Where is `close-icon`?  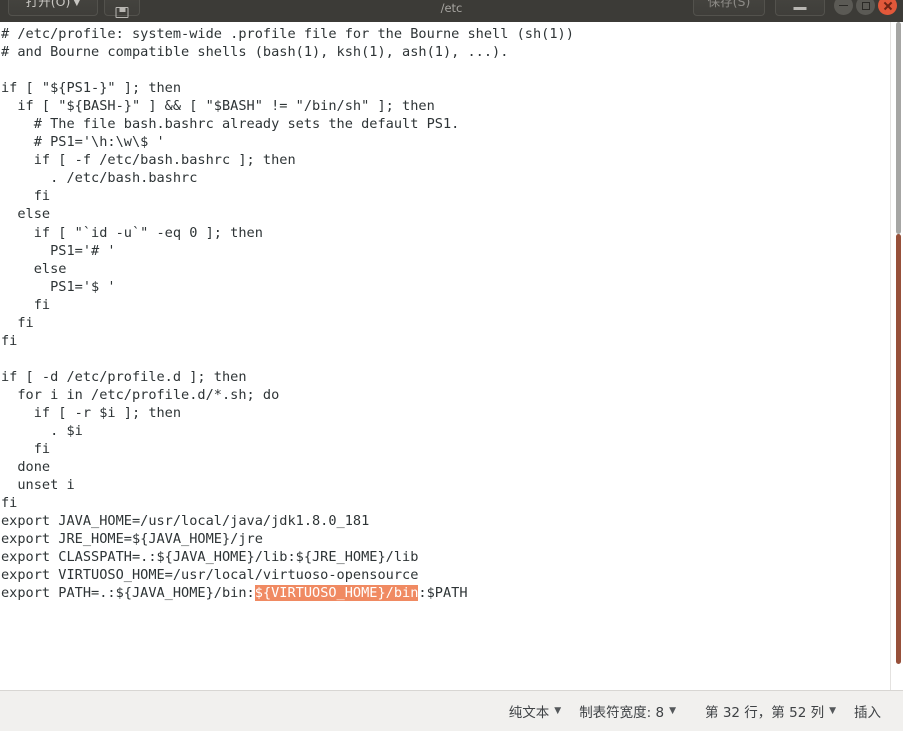 close-icon is located at coordinates (887, 7).